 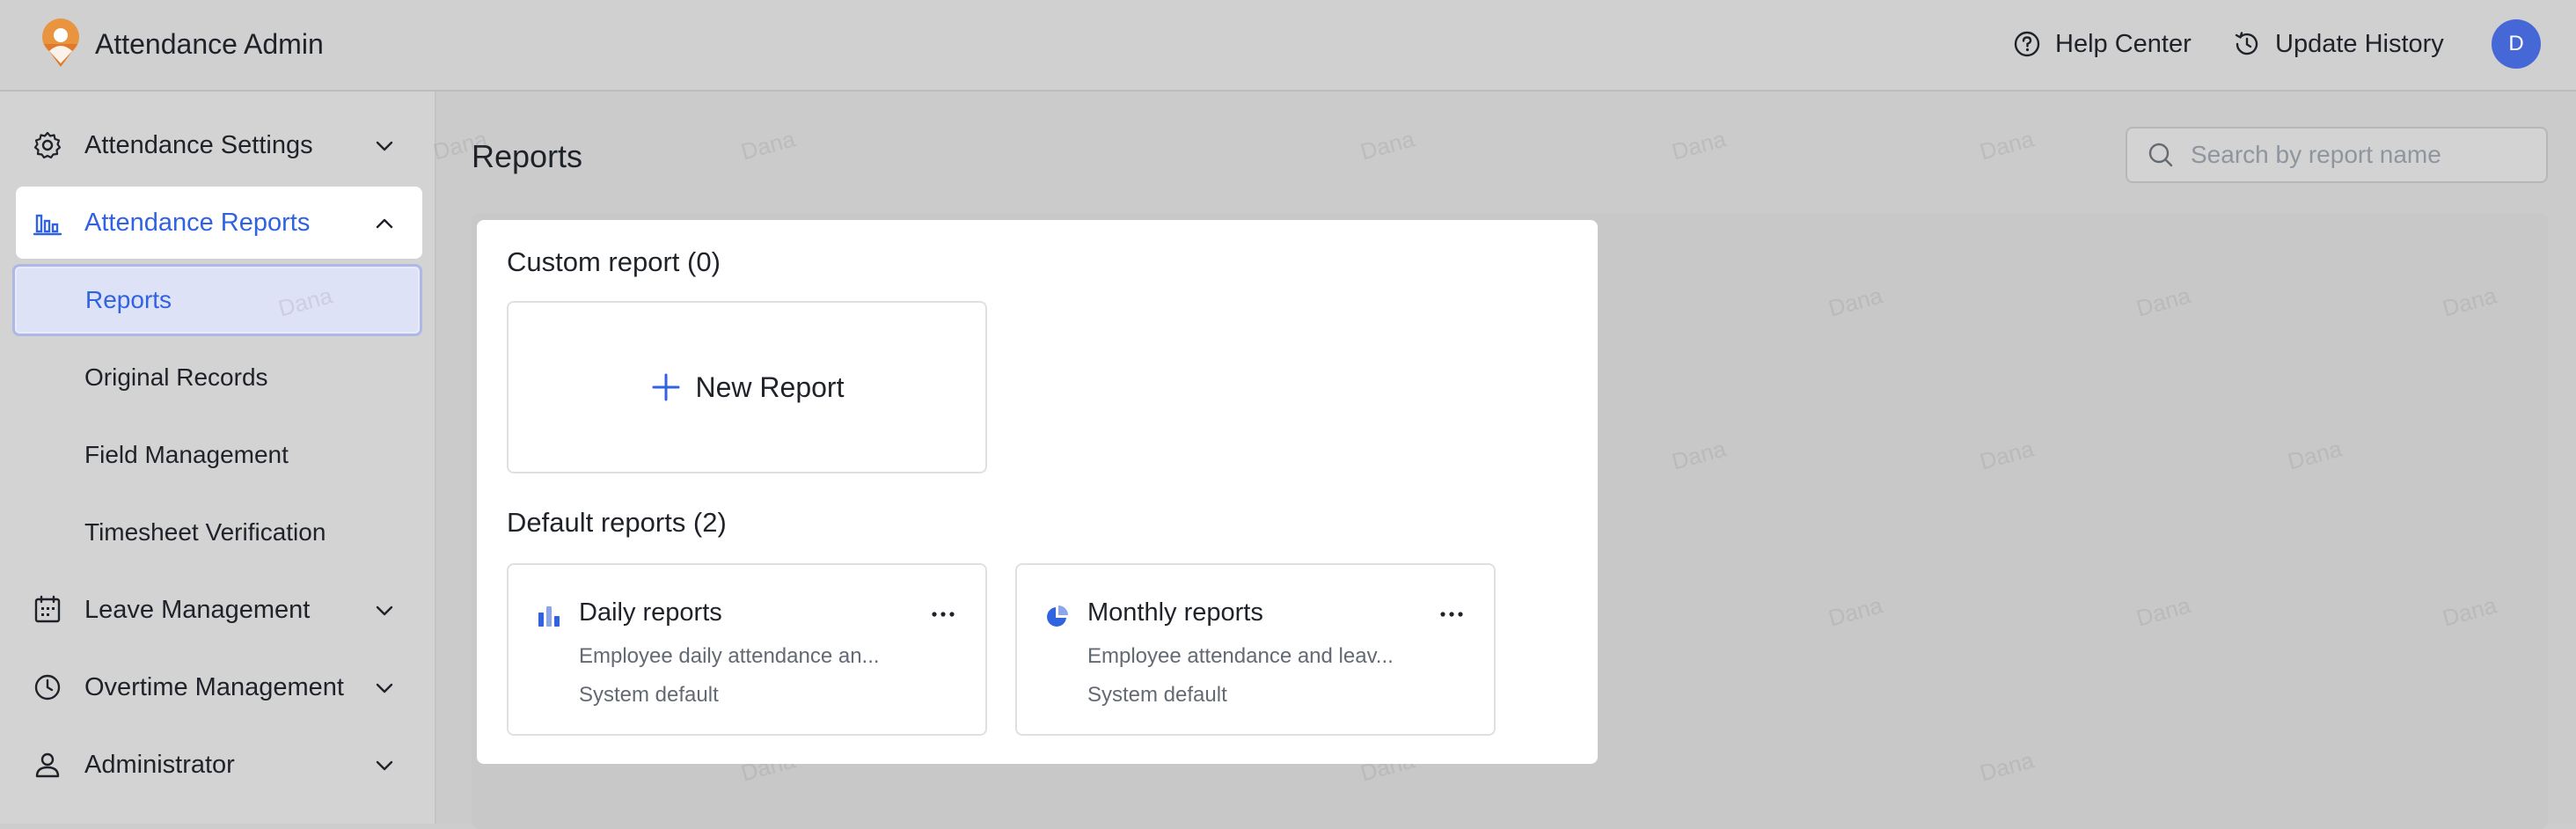 I want to click on calendar-icon, so click(x=47, y=609).